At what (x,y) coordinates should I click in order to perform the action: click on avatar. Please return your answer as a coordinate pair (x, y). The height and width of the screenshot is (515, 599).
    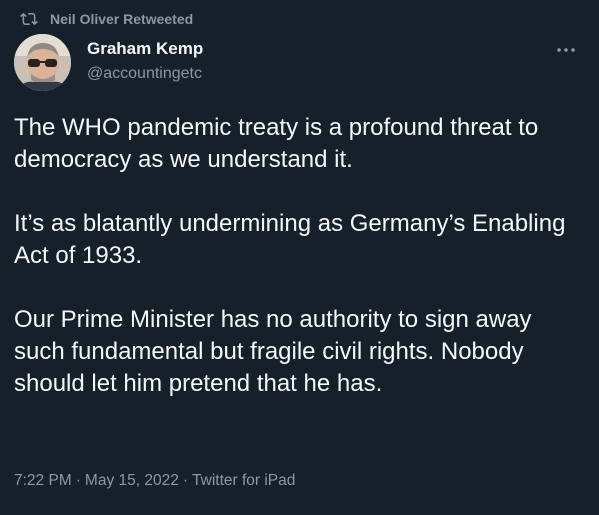
    Looking at the image, I should click on (42, 62).